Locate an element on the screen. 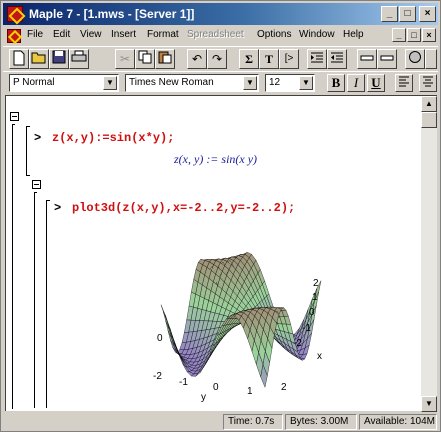 The width and height of the screenshot is (441, 432). menu-edit: Edit is located at coordinates (61, 34).